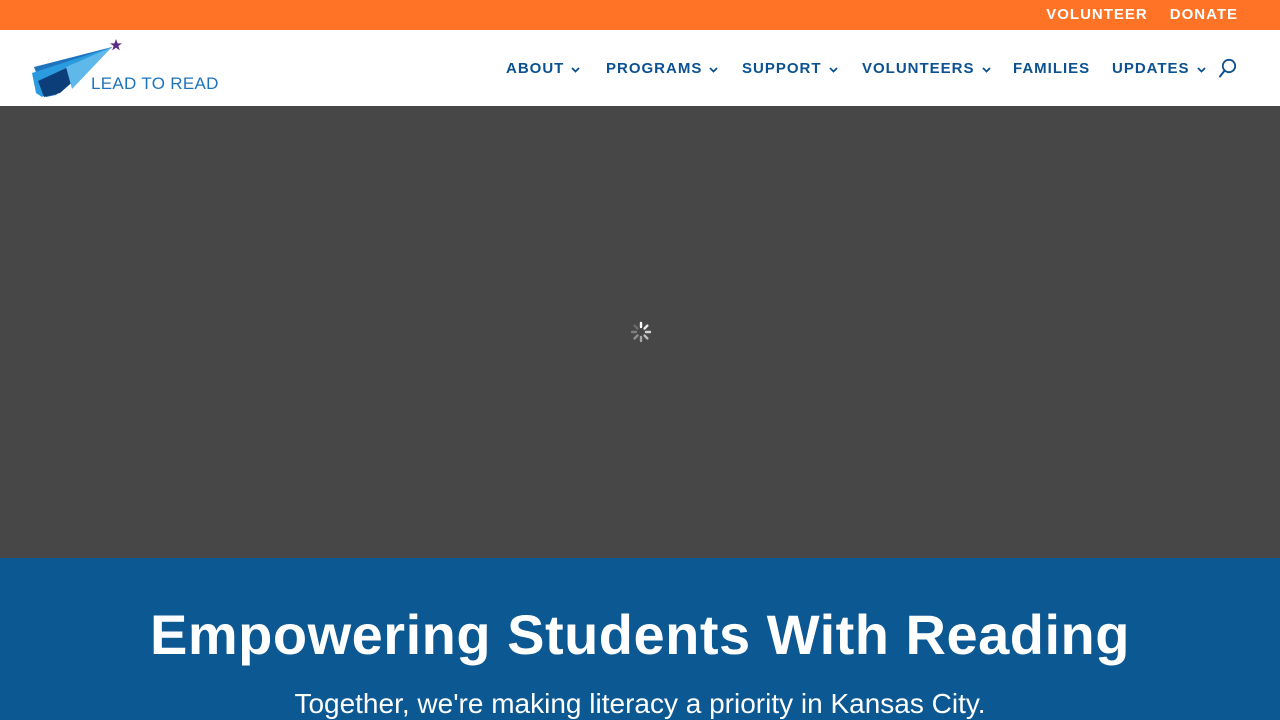 The image size is (1280, 720). Describe the element at coordinates (918, 68) in the screenshot. I see `nav-item-label: VOLUNTEERS` at that location.